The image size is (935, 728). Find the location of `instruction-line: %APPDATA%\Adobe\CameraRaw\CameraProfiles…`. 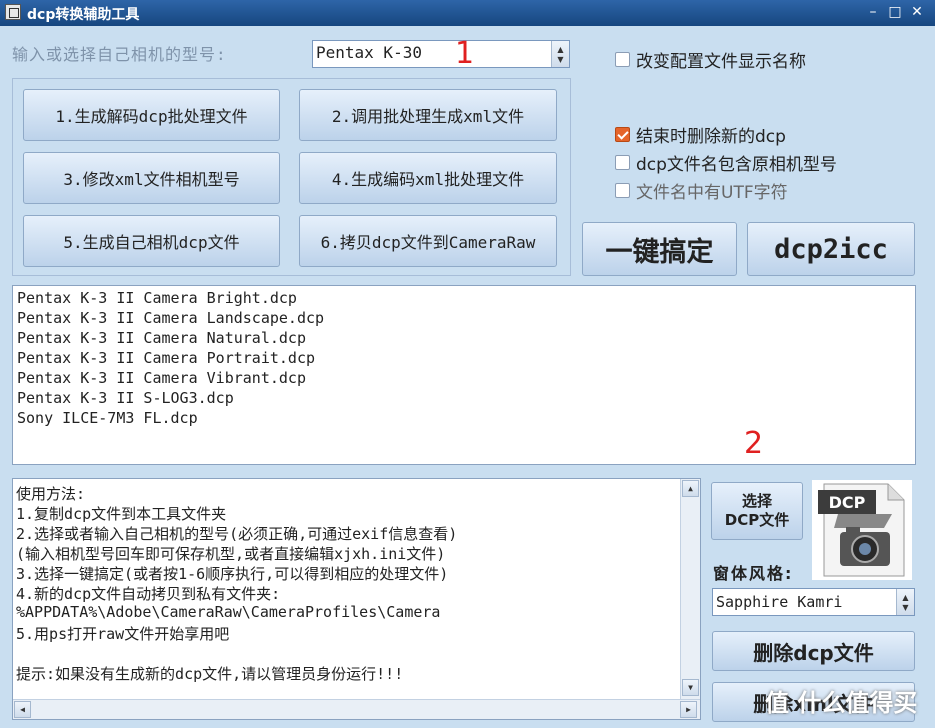

instruction-line: %APPDATA%\Adobe\CameraRaw\CameraProfiles… is located at coordinates (228, 612).